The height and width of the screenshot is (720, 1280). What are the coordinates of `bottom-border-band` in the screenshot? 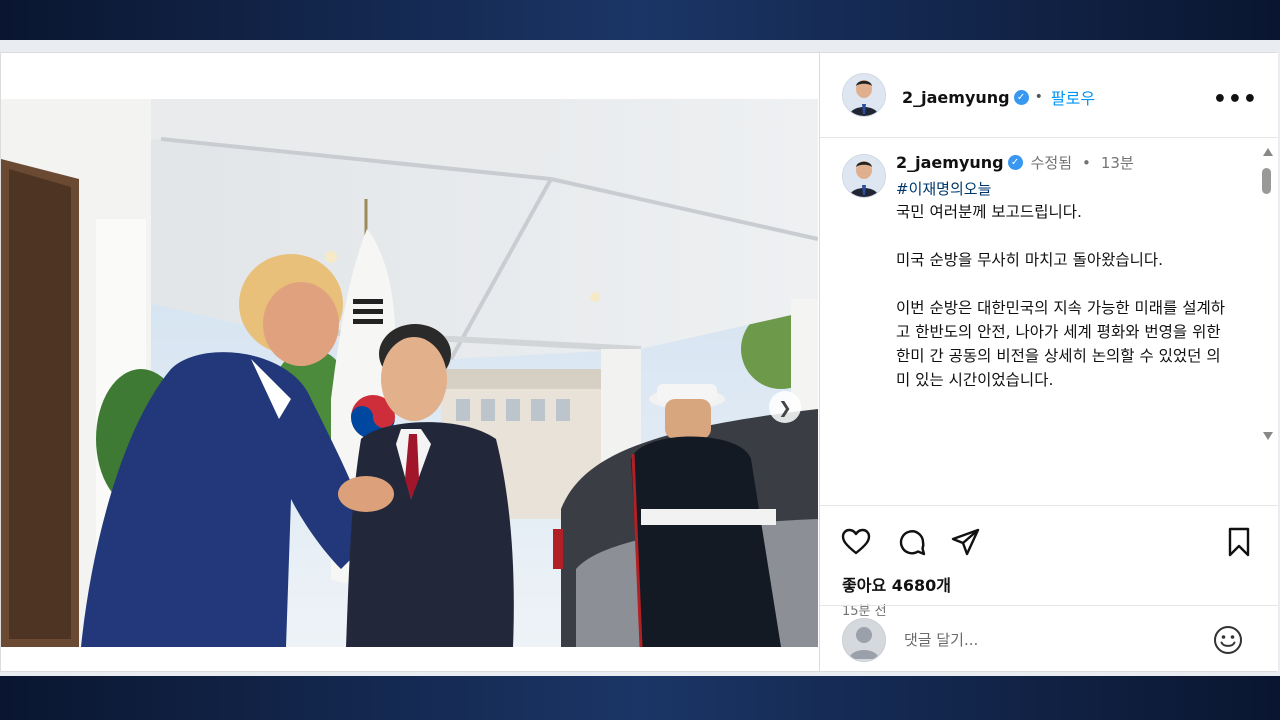 It's located at (640, 698).